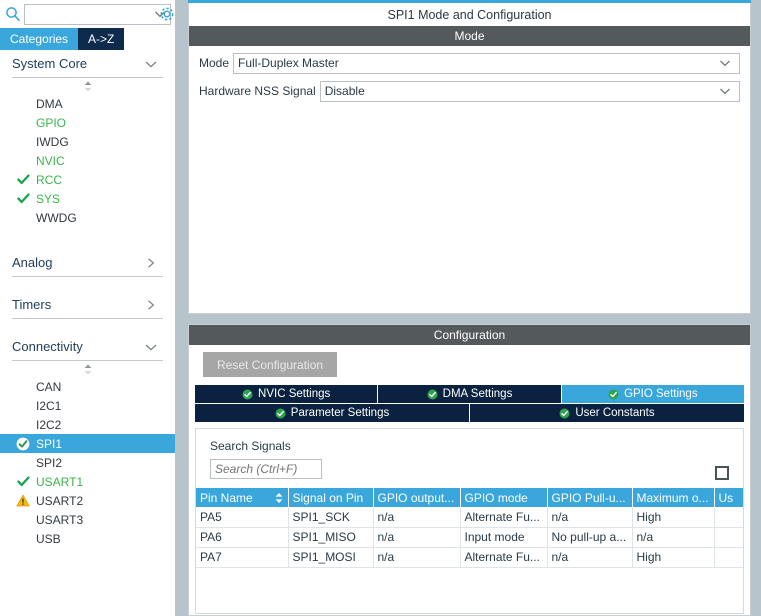 The width and height of the screenshot is (761, 616). I want to click on tab-nvic-settings: NVIC Settings, so click(287, 394).